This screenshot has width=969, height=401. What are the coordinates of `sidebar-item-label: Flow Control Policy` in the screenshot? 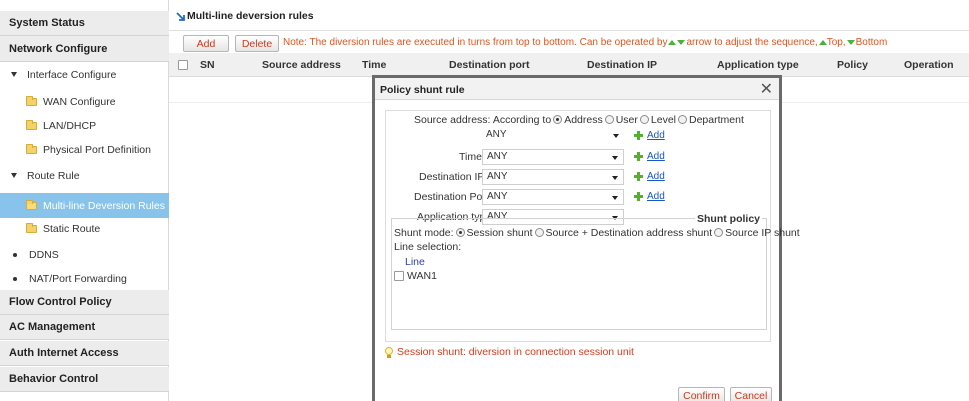 It's located at (60, 302).